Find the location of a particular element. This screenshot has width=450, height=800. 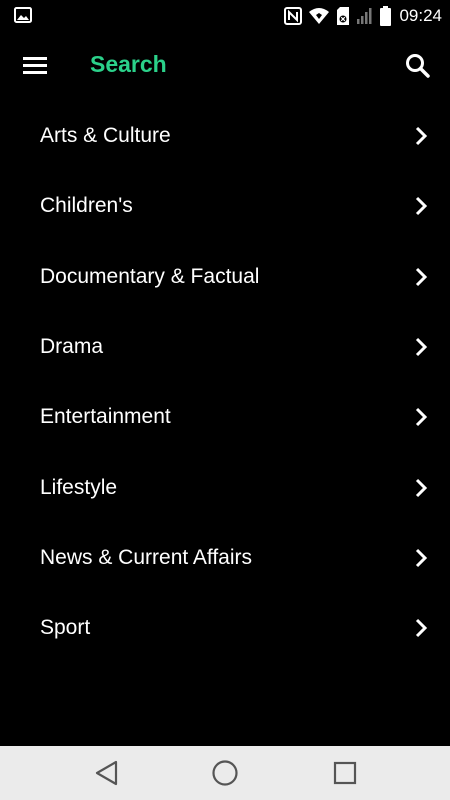

battery-icon is located at coordinates (386, 16).